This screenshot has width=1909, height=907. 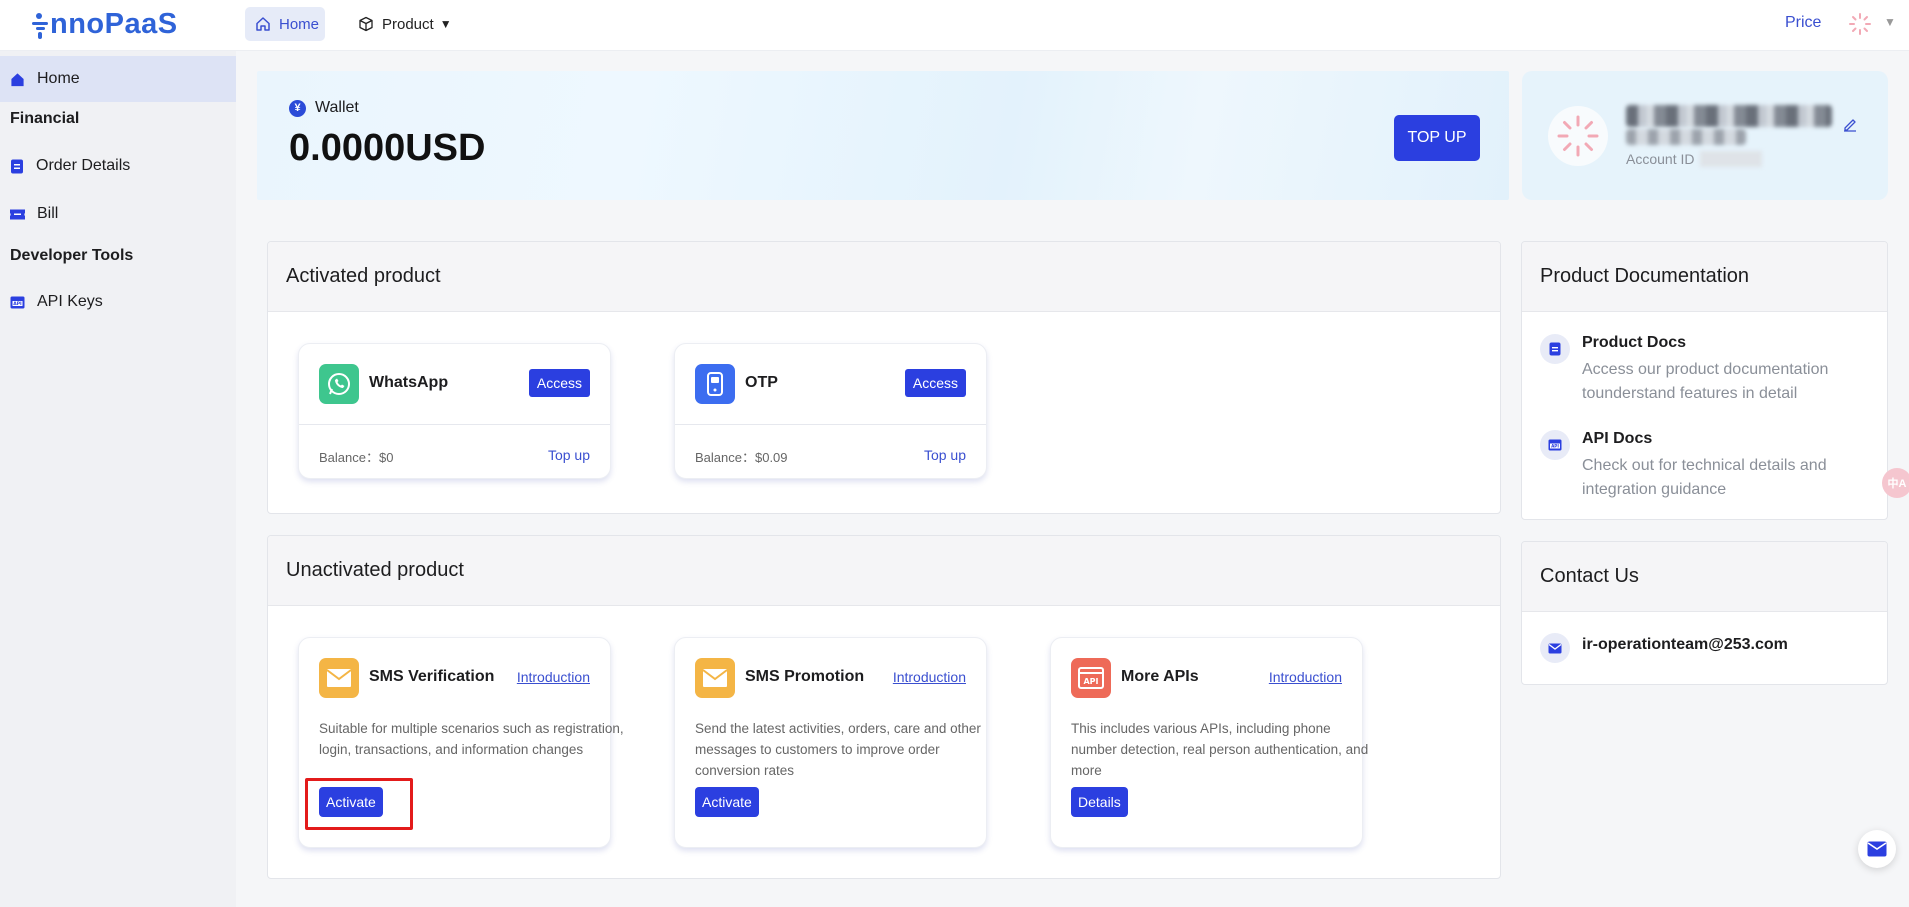 I want to click on contact-us-panel: Contact Us ir-operationteam@253.com, so click(x=1704, y=613).